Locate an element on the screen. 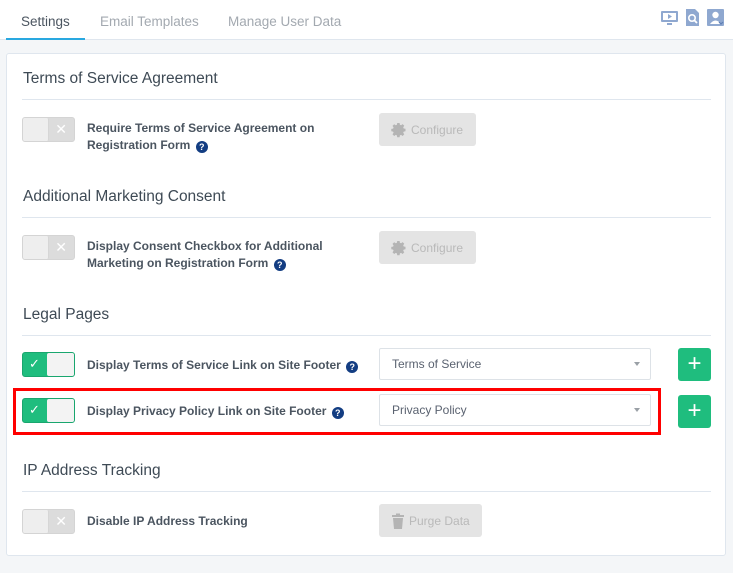 The image size is (733, 573). button-label: Purge Data is located at coordinates (439, 520).